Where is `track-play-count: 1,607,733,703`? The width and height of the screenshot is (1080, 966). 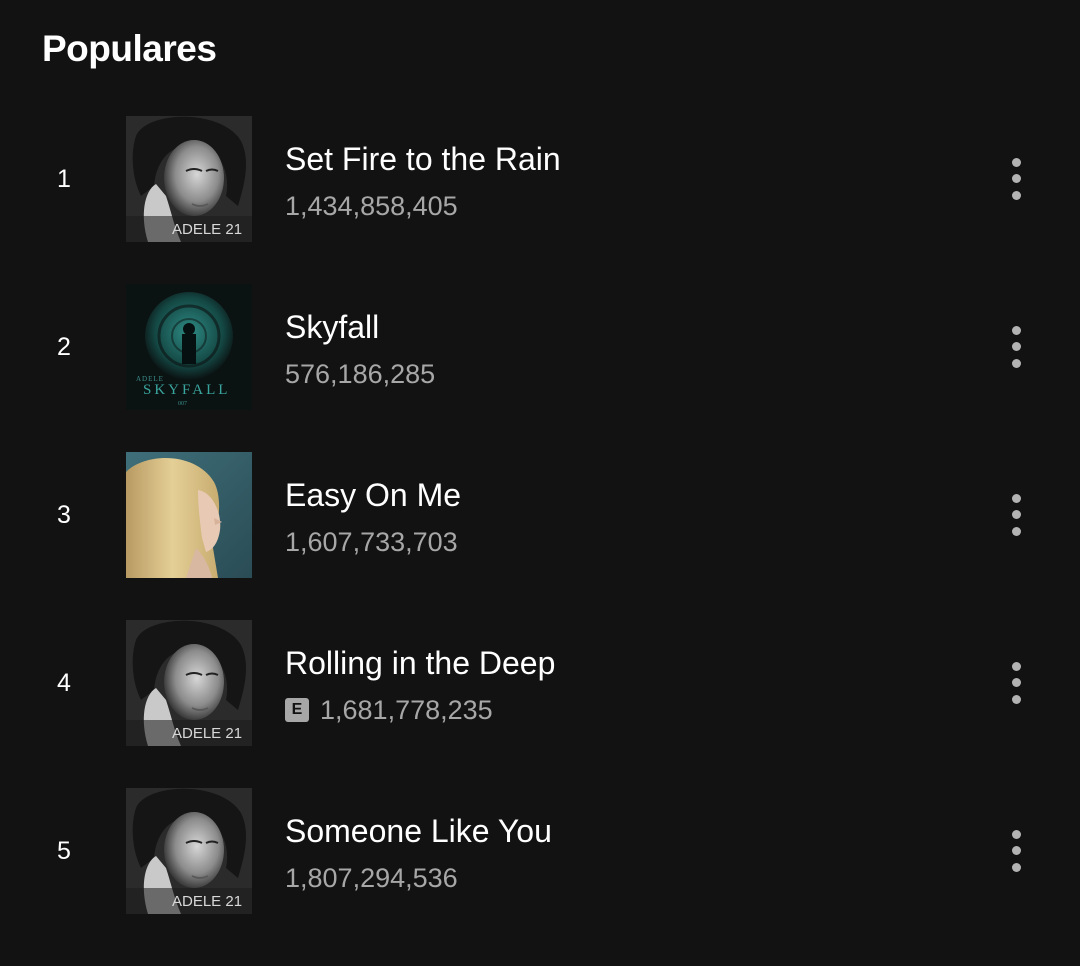 track-play-count: 1,607,733,703 is located at coordinates (371, 542).